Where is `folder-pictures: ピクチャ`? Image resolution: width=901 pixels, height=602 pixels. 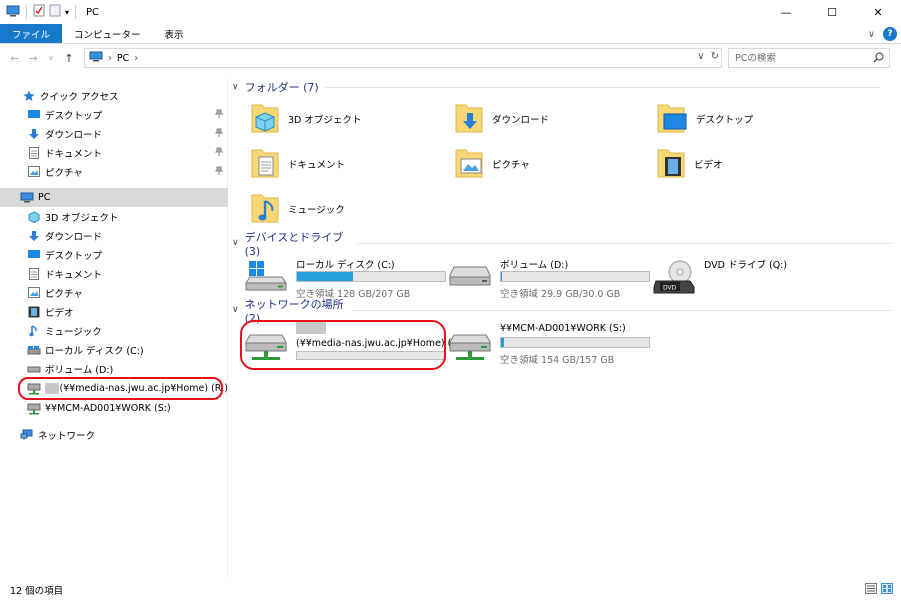 folder-pictures: ピクチャ is located at coordinates (492, 164).